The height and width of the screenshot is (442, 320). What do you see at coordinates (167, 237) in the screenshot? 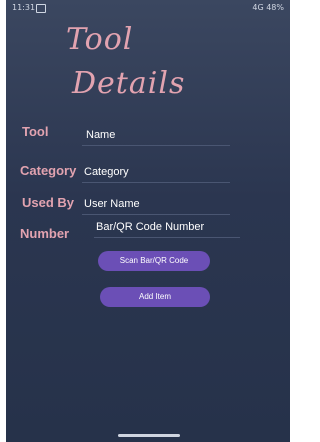
I see `code-number-underline` at bounding box center [167, 237].